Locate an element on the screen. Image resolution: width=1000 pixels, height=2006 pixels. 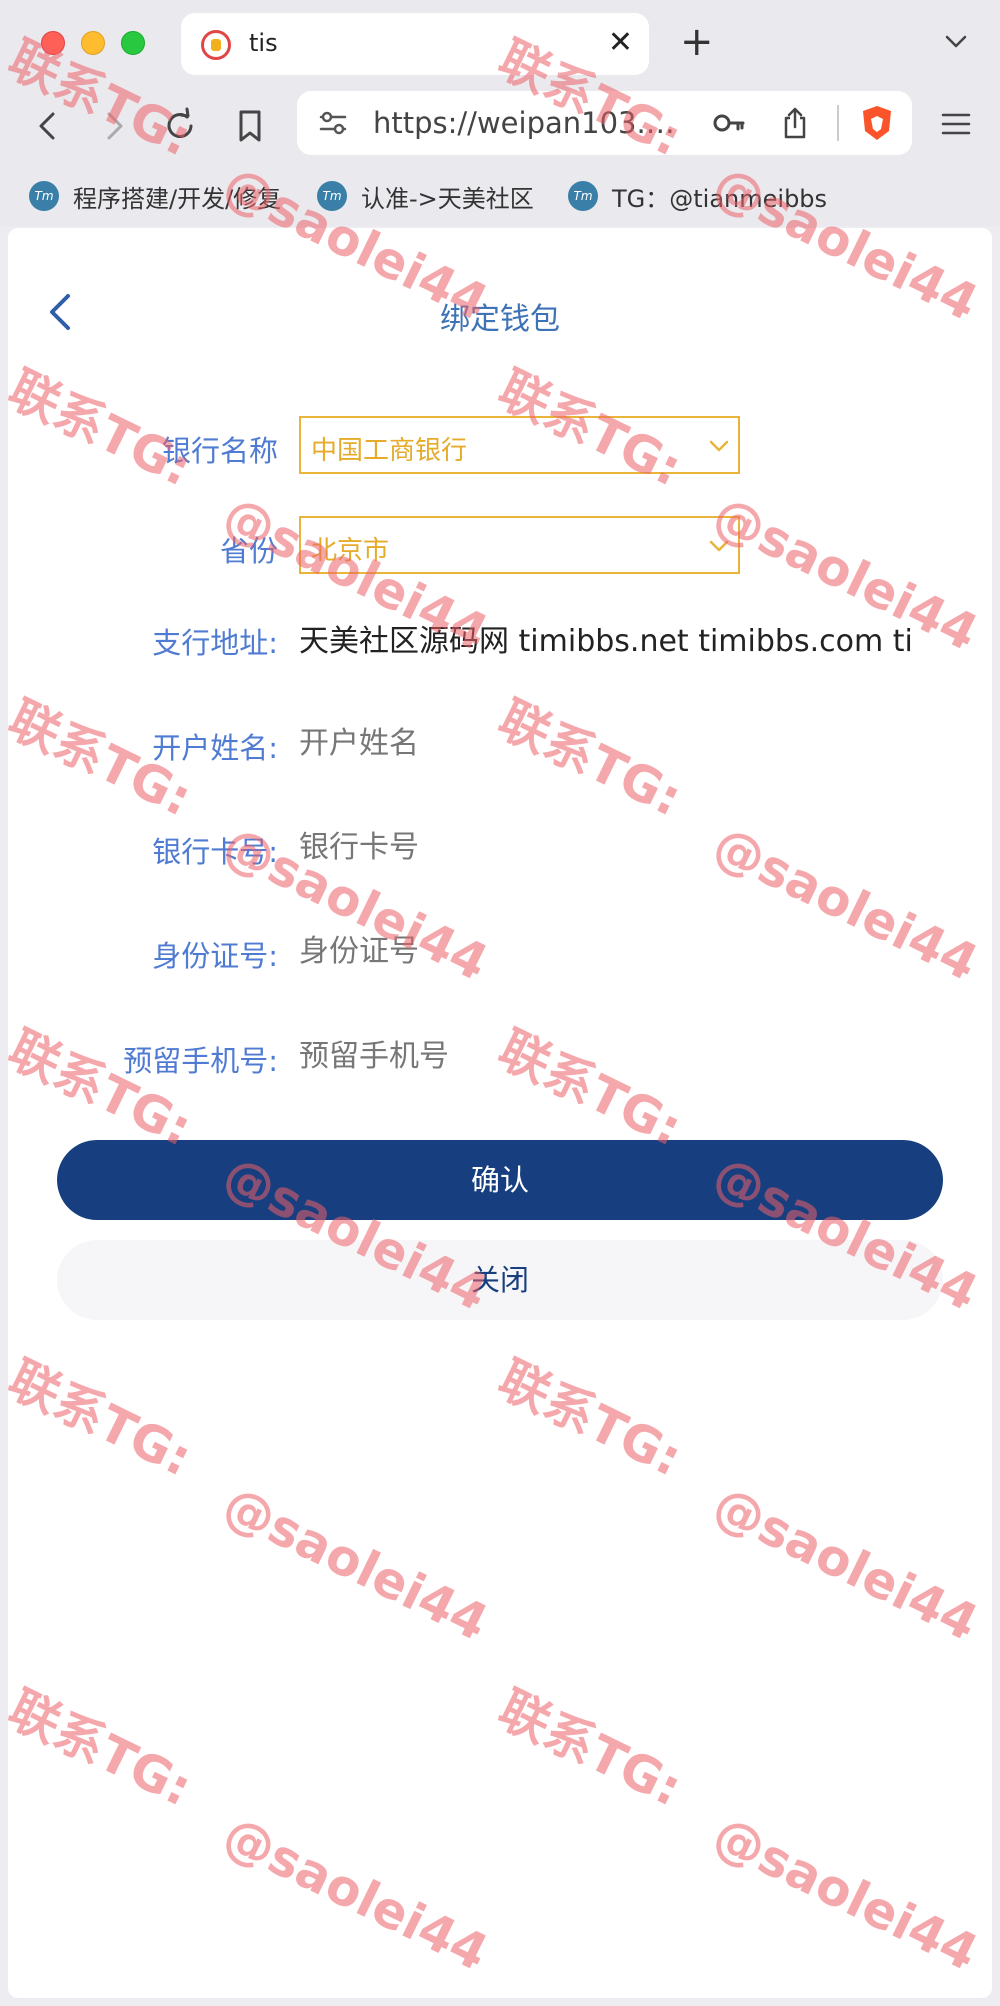
bank-name-label: 银行名称 is located at coordinates (219, 451).